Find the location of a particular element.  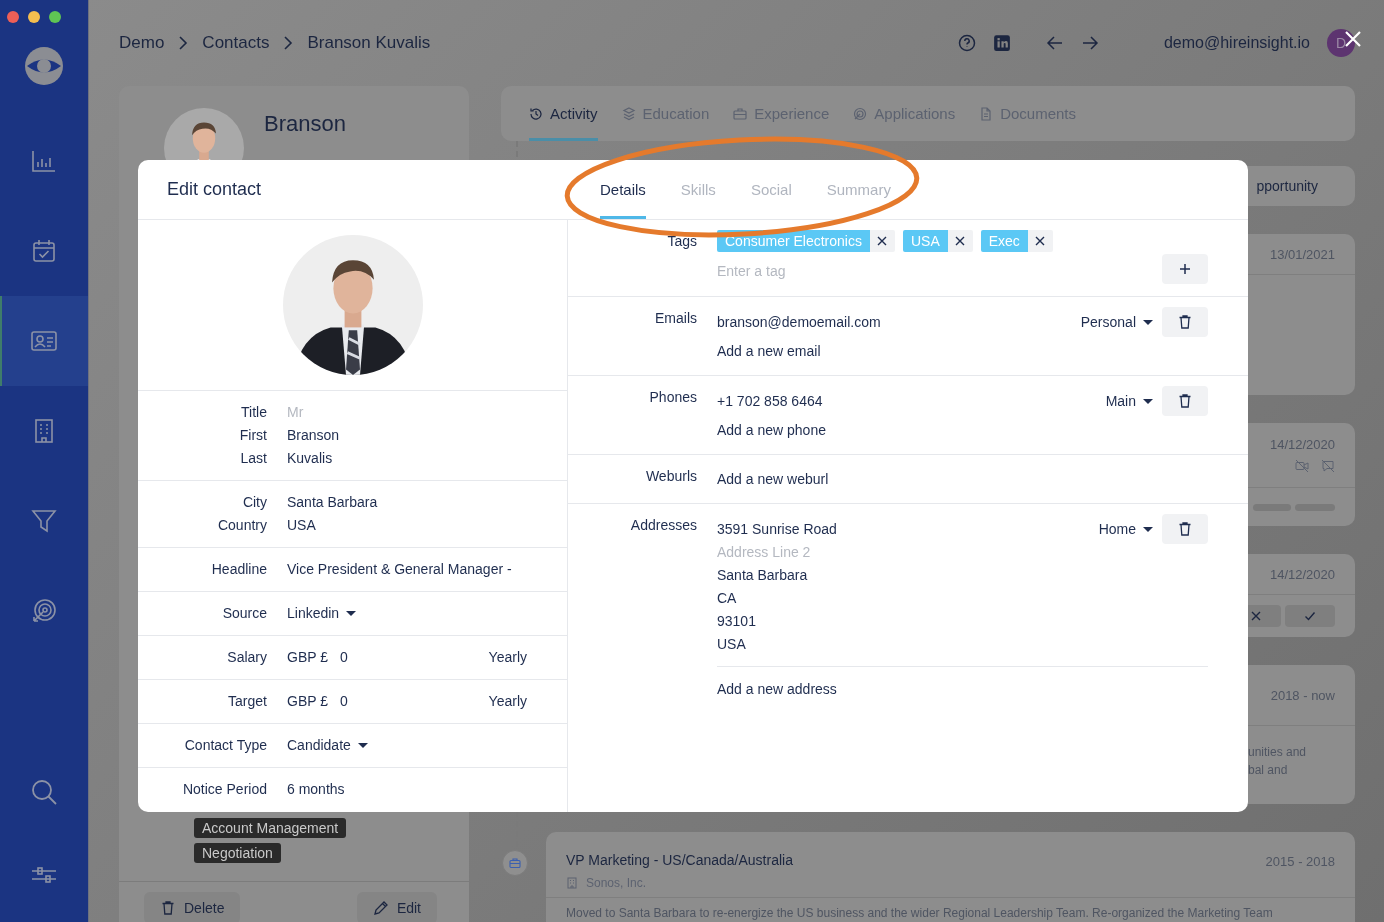

filter-icon is located at coordinates (44, 521).